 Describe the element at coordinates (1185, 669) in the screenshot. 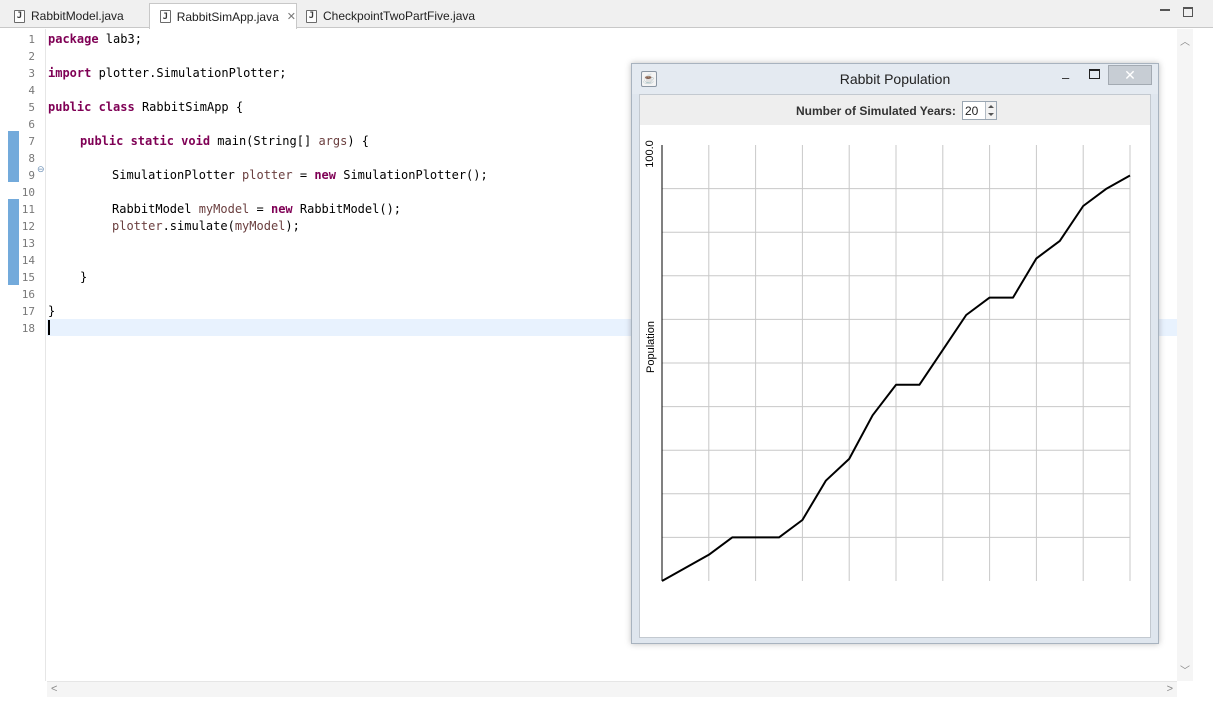

I see `scroll-down-icon: ﹀` at that location.